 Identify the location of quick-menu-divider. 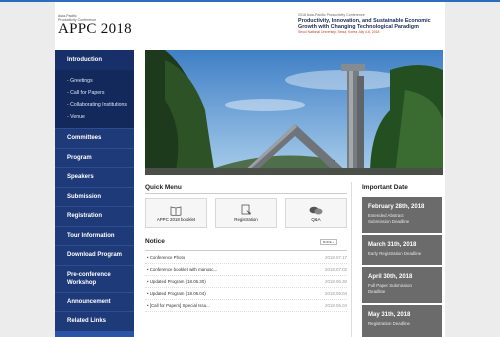
(246, 193).